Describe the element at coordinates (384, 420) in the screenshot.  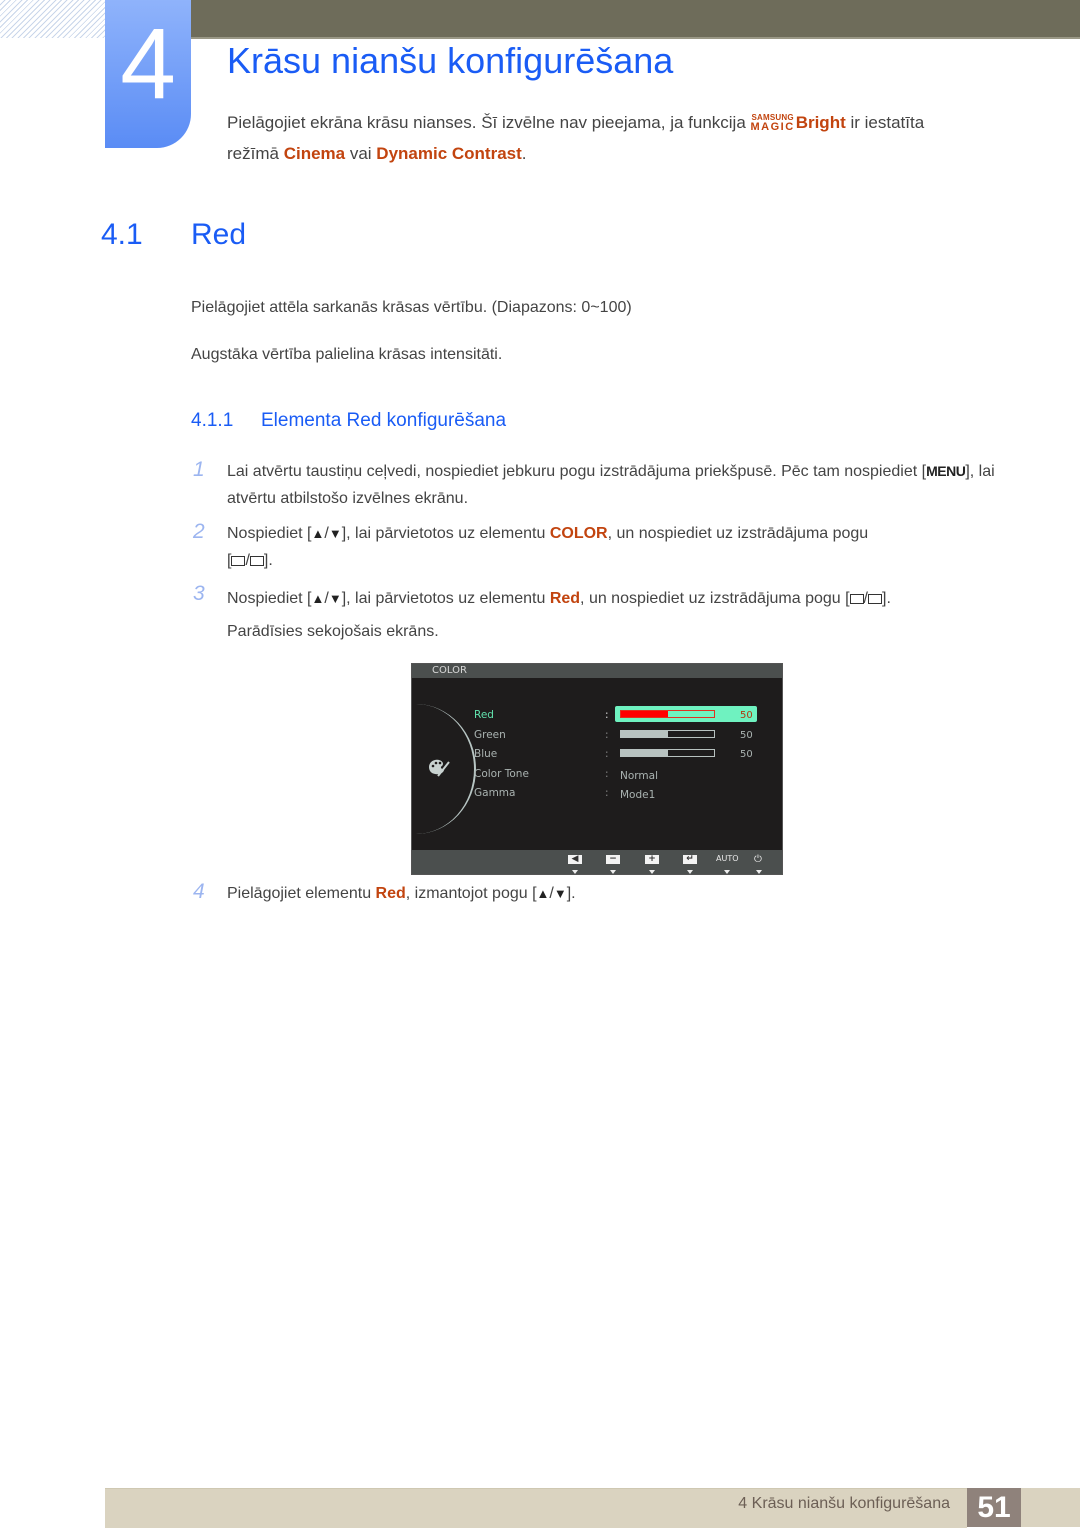
I see `subsection-title: Elementa Red konfigurēšana` at that location.